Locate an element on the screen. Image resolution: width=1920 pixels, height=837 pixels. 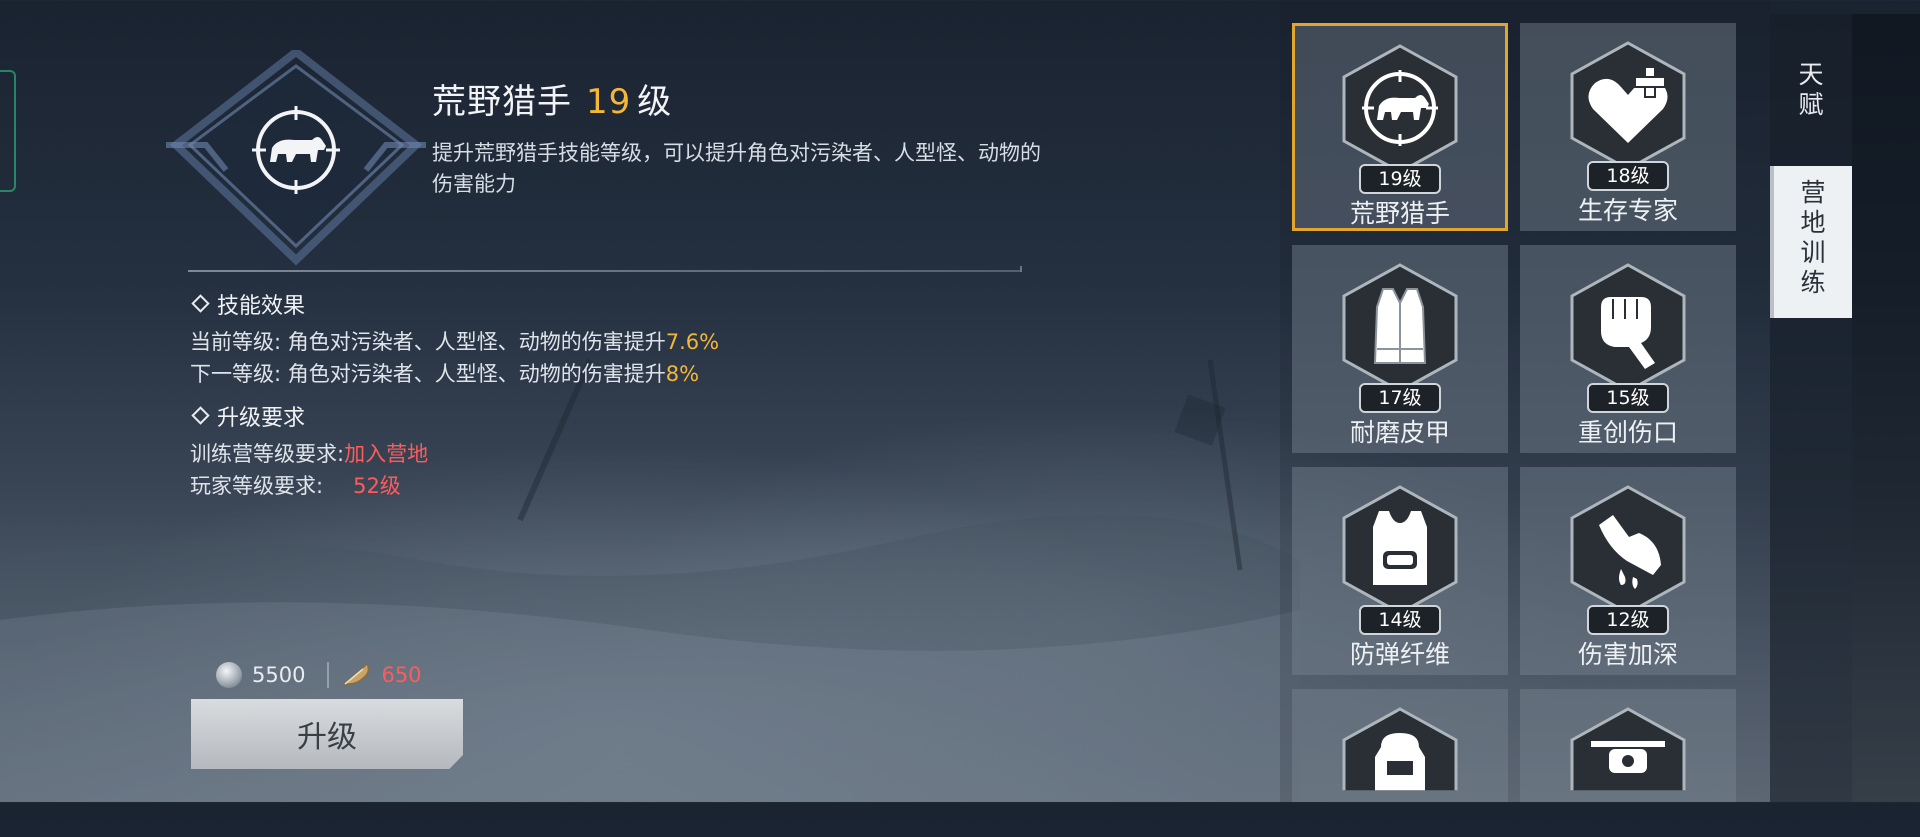
fist-icon is located at coordinates (1628, 328).